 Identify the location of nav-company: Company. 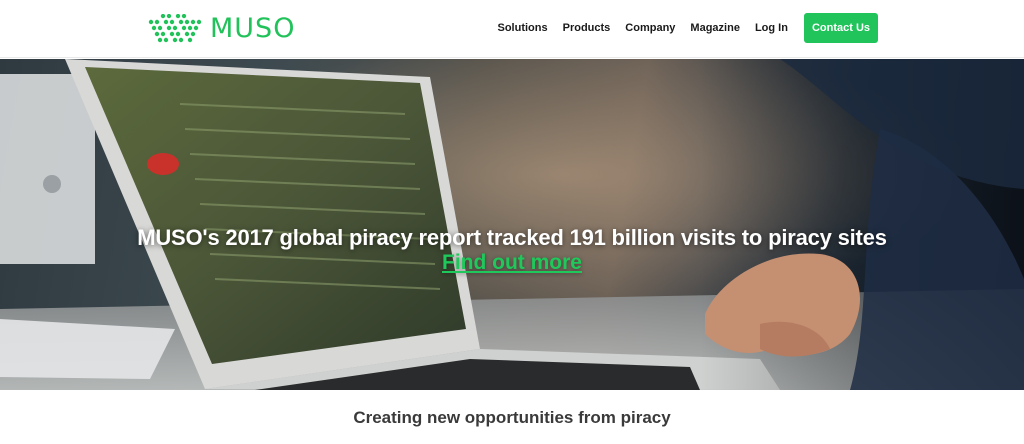
(650, 28).